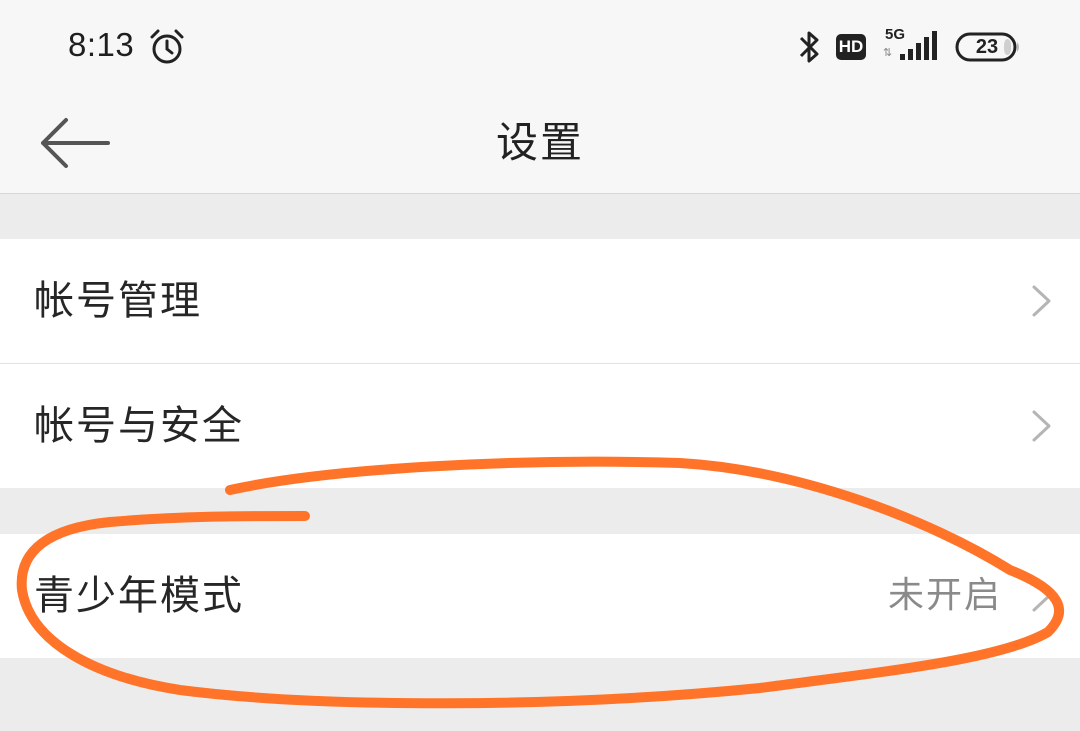 This screenshot has width=1080, height=731. What do you see at coordinates (139, 426) in the screenshot?
I see `settings-item-label: 帐号与安全` at bounding box center [139, 426].